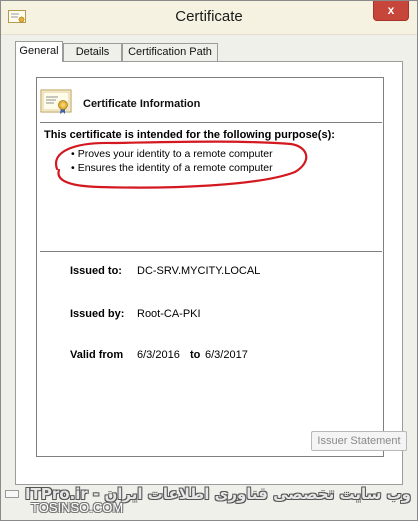  I want to click on valid-to-value: 6/3/2017, so click(226, 355).